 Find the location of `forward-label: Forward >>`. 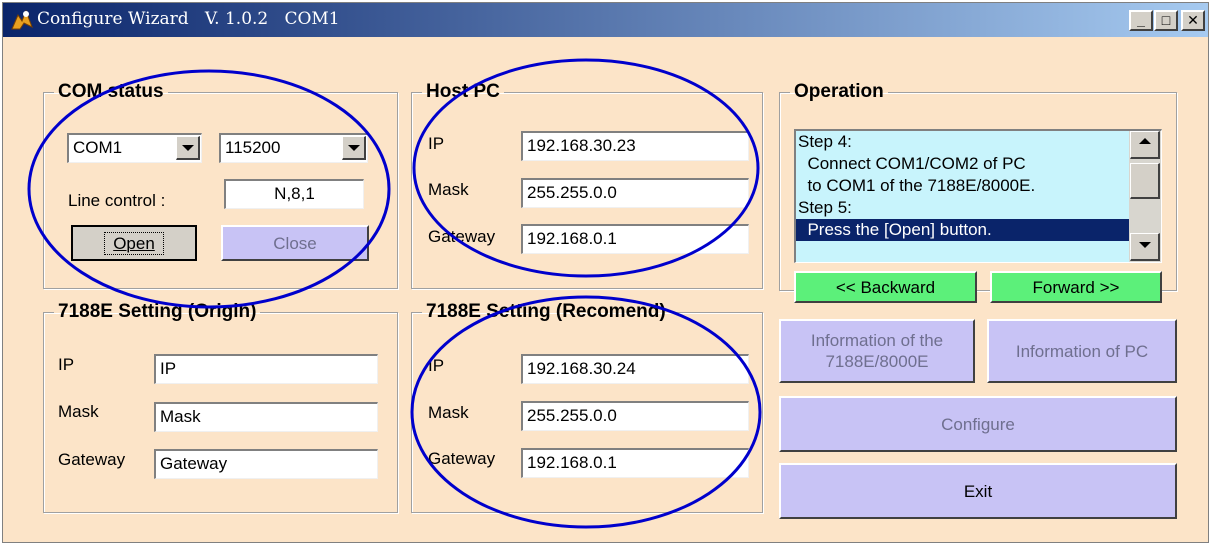

forward-label: Forward >> is located at coordinates (1076, 287).